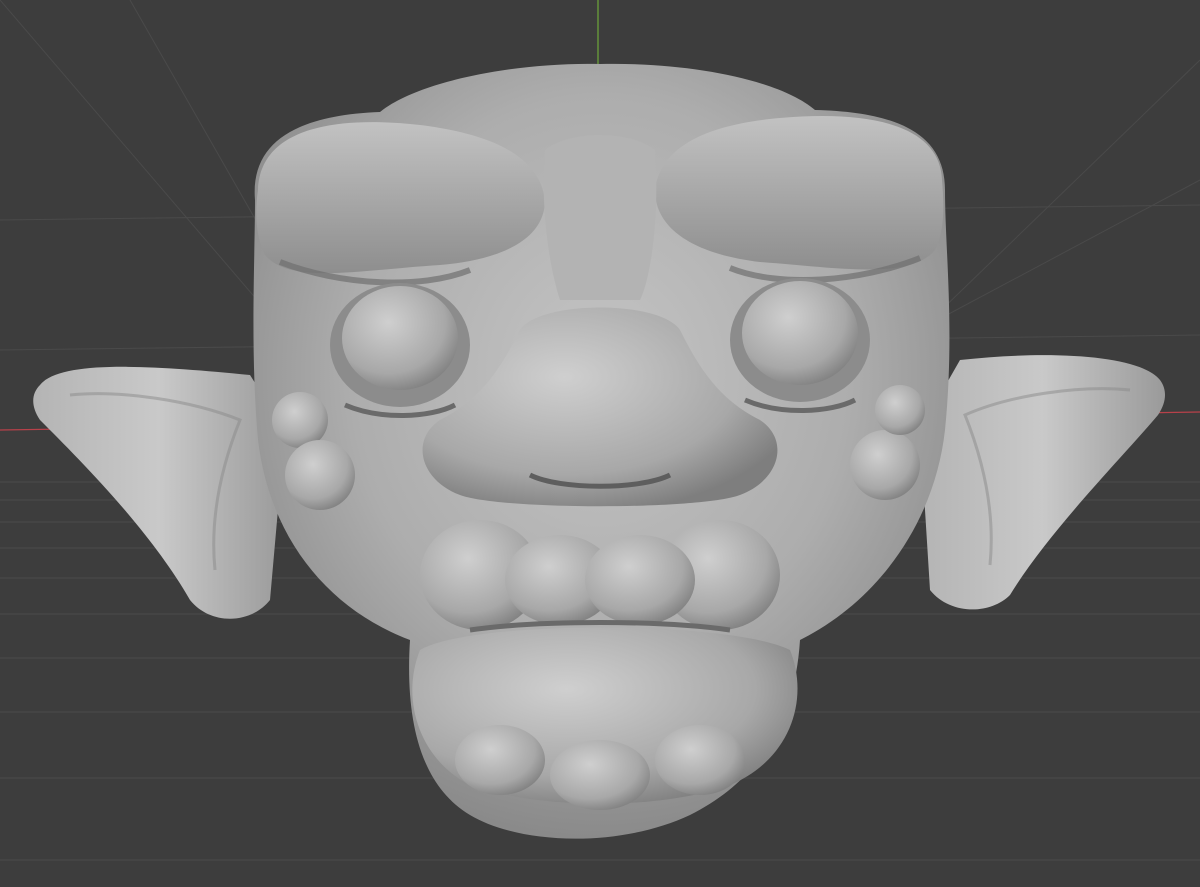 Image resolution: width=1200 pixels, height=887 pixels. What do you see at coordinates (600, 217) in the screenshot?
I see `nose-bridge` at bounding box center [600, 217].